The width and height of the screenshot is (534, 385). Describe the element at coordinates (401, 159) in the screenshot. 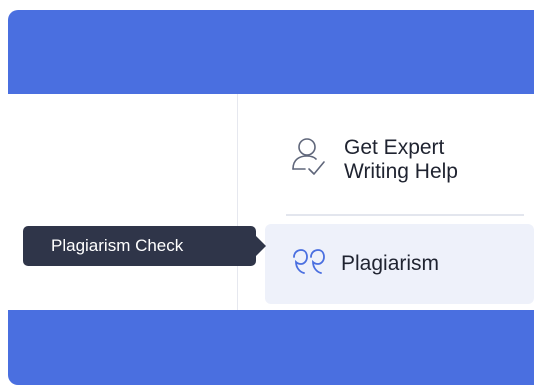

I see `menu-item-label: Get Expert Writing Help` at that location.